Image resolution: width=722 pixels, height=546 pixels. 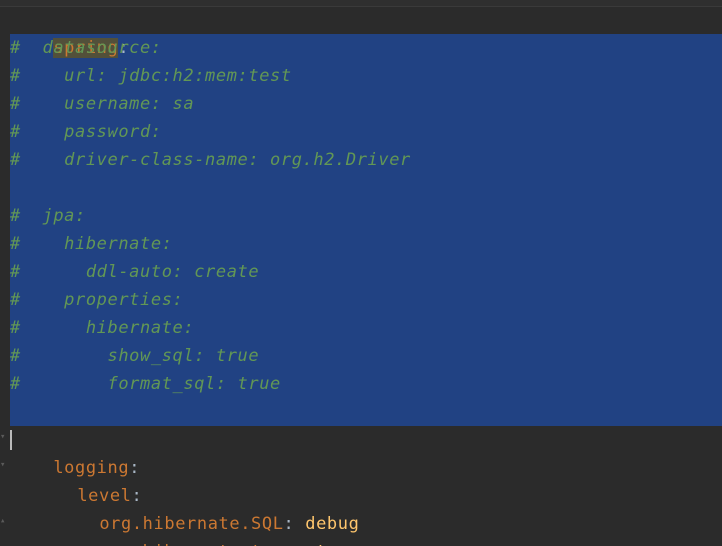 I want to click on code-line-hibernate-sql: org.hibernate.SQL: debug, so click(x=207, y=508).